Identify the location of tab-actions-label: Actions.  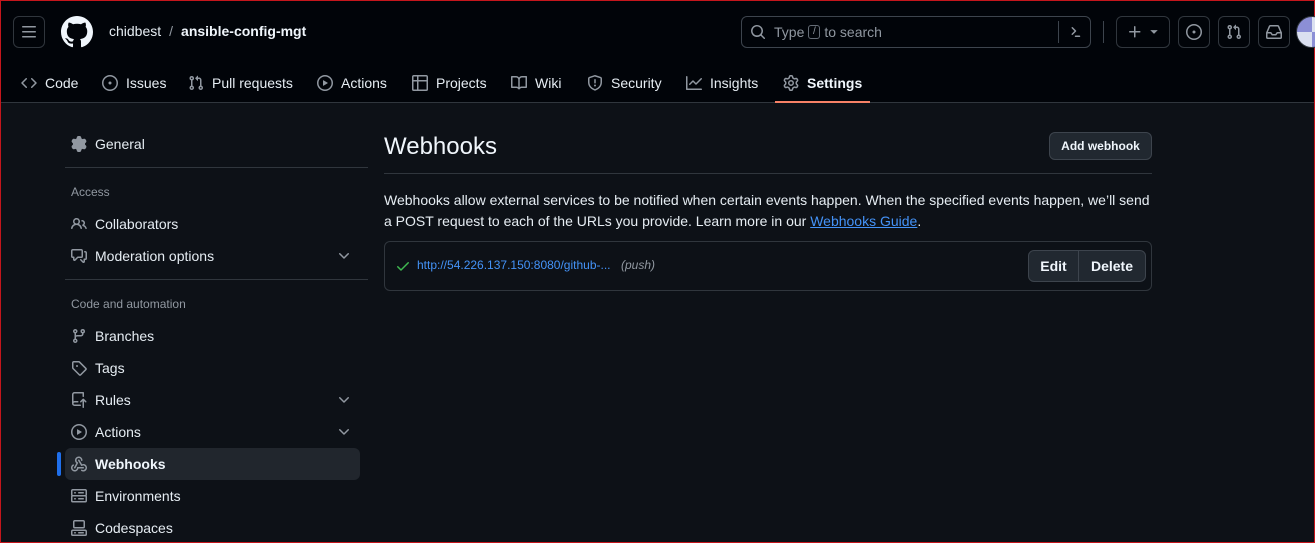
(364, 83).